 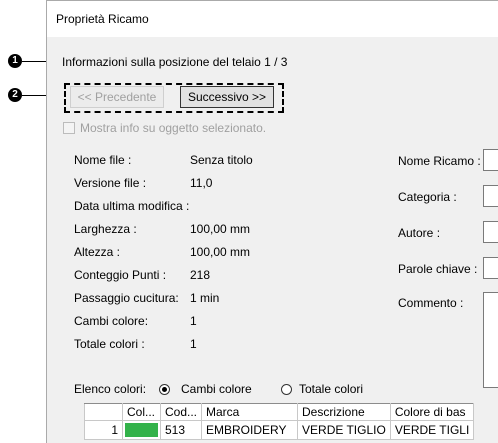 I want to click on sewing-time-value: 1 min, so click(x=205, y=298).